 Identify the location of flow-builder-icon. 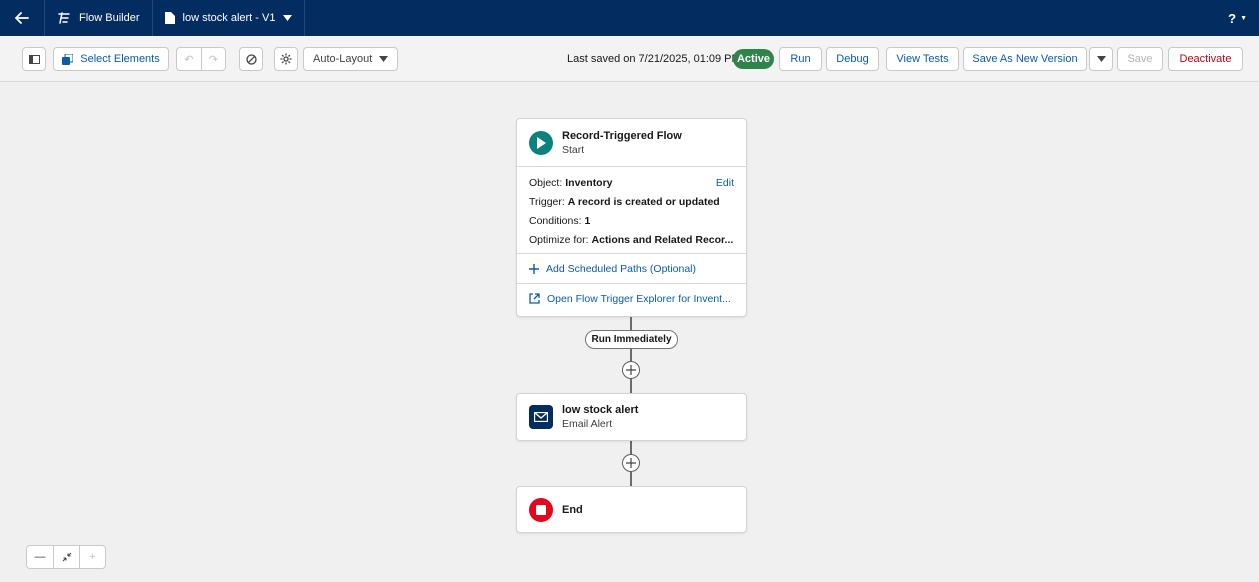
(64, 18).